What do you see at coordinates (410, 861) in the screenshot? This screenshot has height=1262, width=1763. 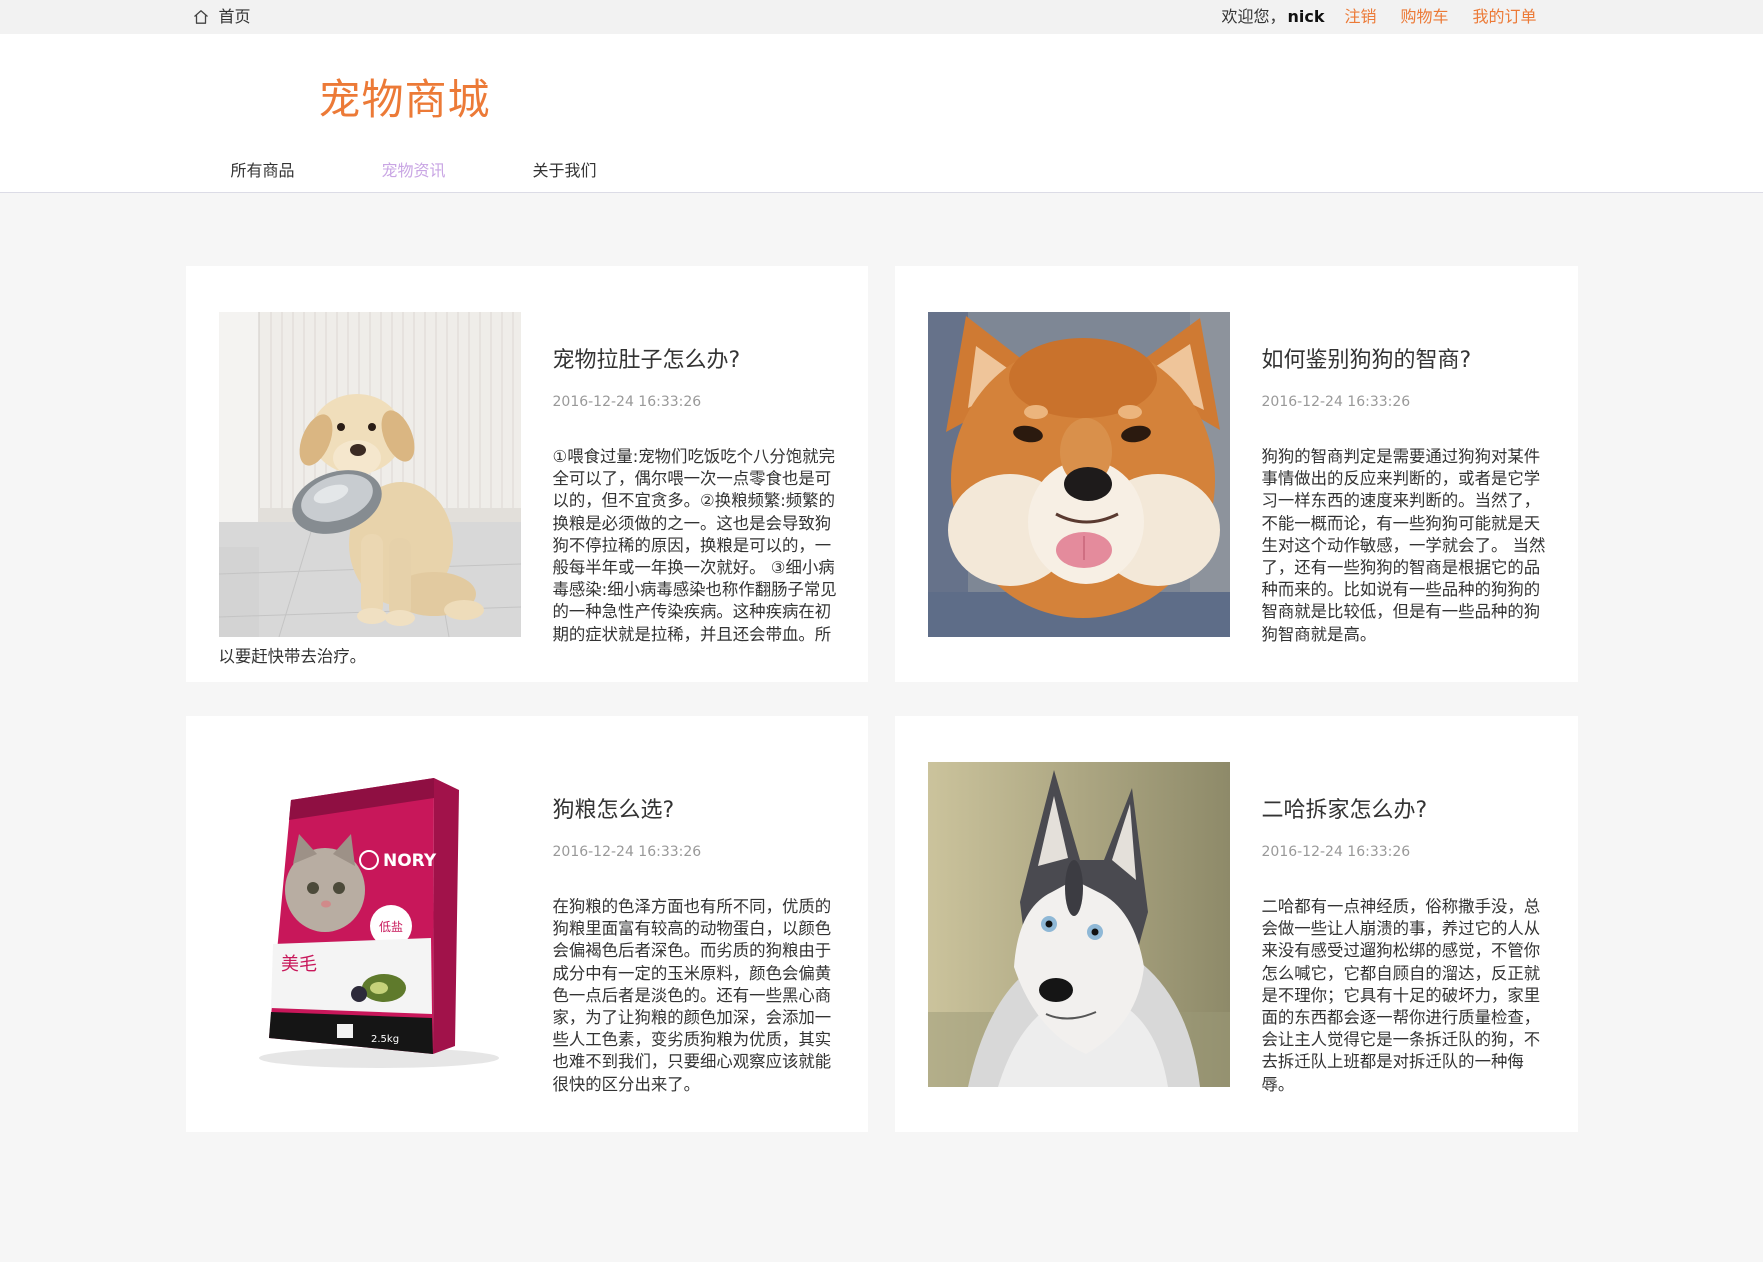 I see `bag-brand-text: NORY` at bounding box center [410, 861].